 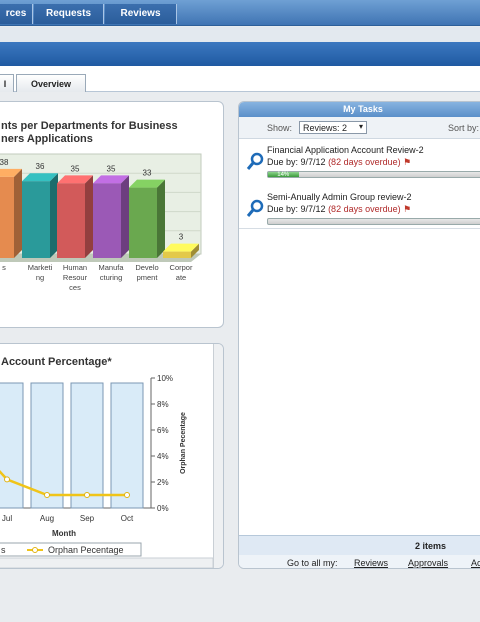 What do you see at coordinates (371, 563) in the screenshot?
I see `link-reviews: Reviews` at bounding box center [371, 563].